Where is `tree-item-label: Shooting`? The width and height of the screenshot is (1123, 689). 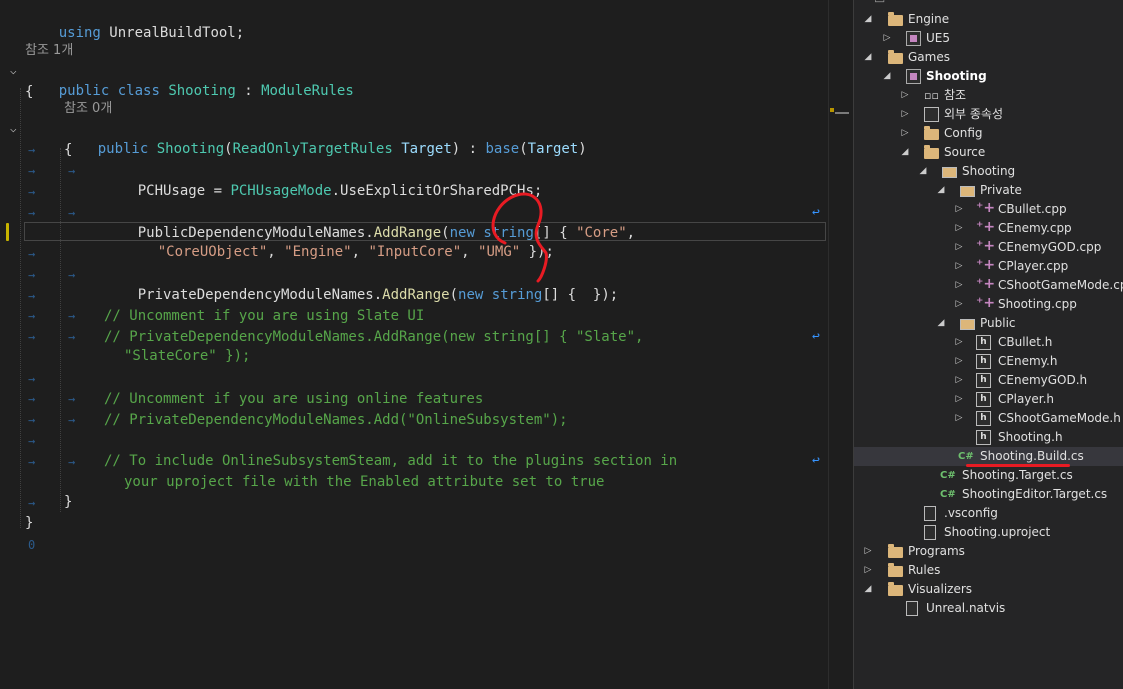
tree-item-label: Shooting is located at coordinates (989, 171).